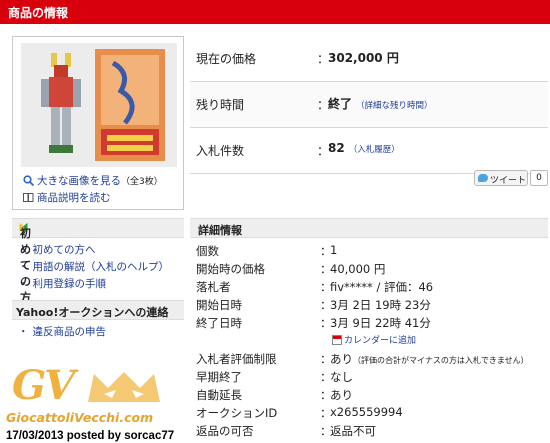 Image resolution: width=550 pixels, height=443 pixels. I want to click on tweet-label: ツイート, so click(508, 181).